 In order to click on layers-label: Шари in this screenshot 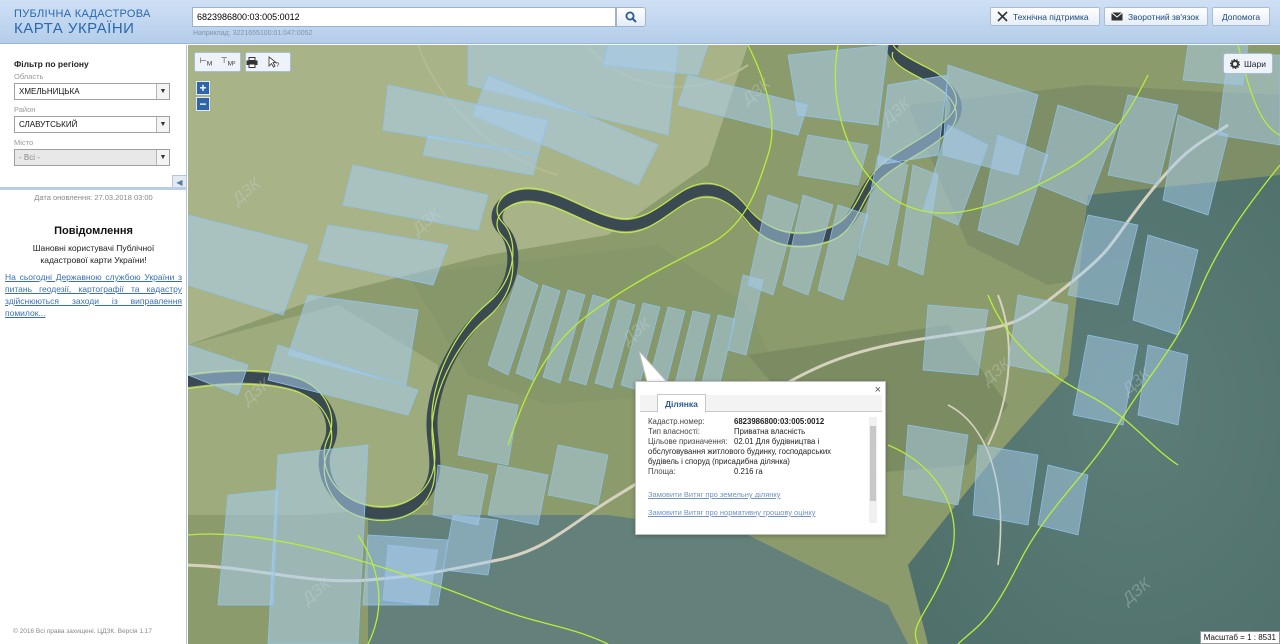, I will do `click(1255, 63)`.